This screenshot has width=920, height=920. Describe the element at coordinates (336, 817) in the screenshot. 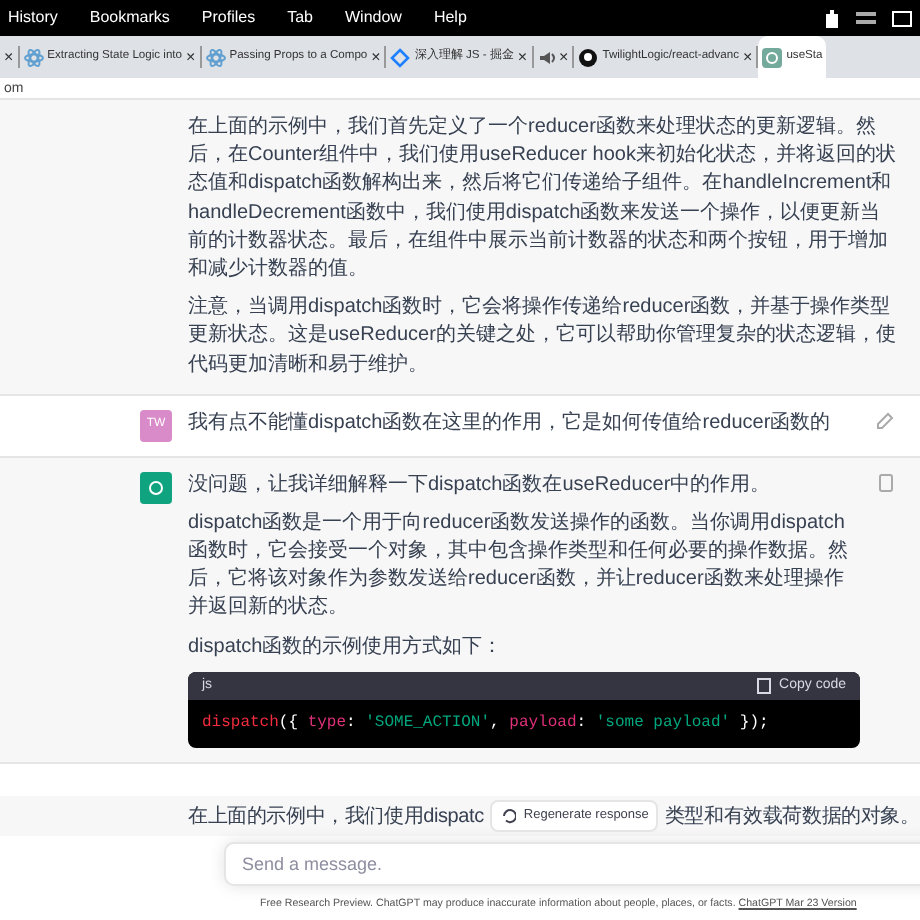

I see `message-text: 在上面的示例中，我们使用dispatc` at that location.